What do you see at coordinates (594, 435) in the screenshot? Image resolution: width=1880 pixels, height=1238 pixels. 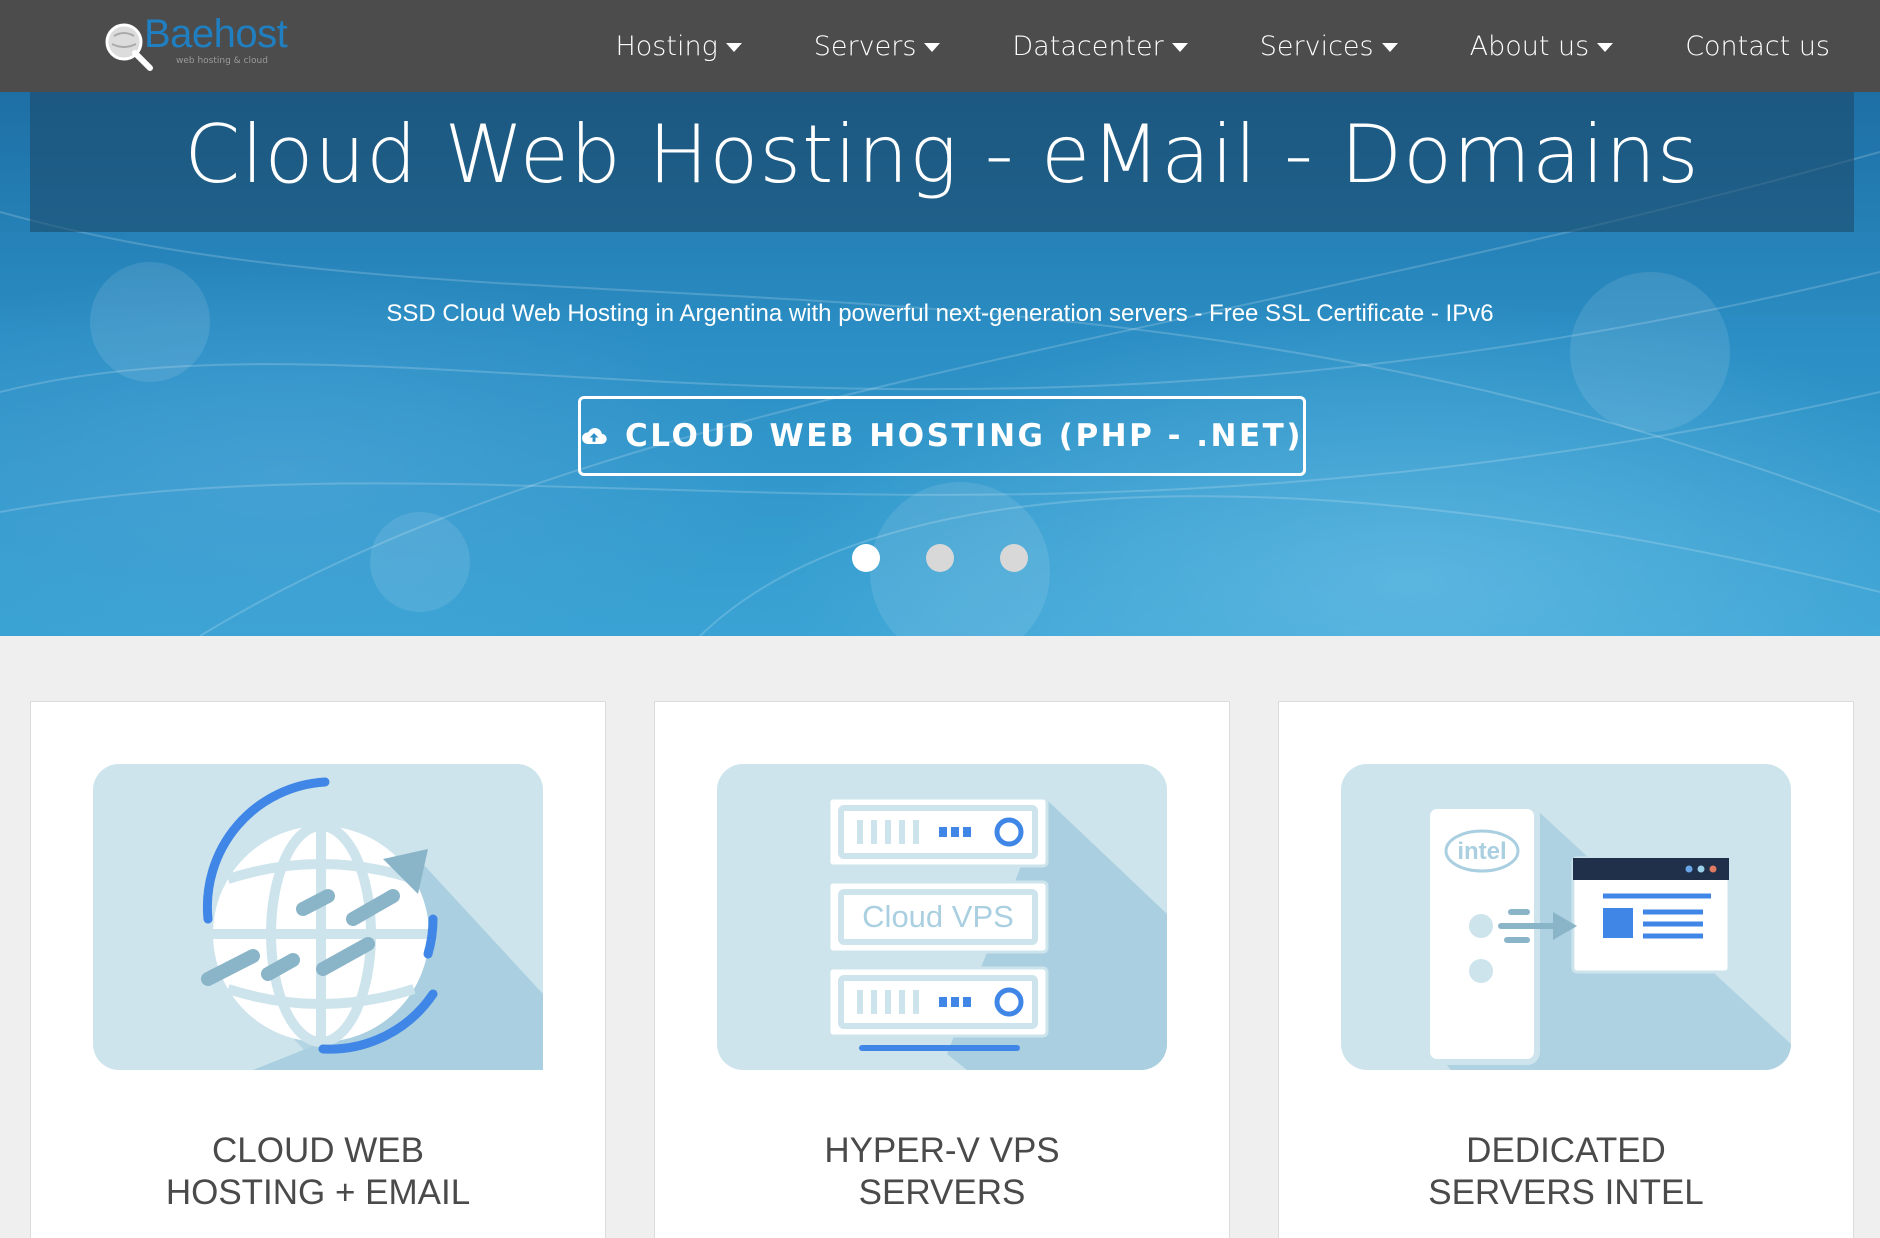 I see `cloud-upload-icon` at bounding box center [594, 435].